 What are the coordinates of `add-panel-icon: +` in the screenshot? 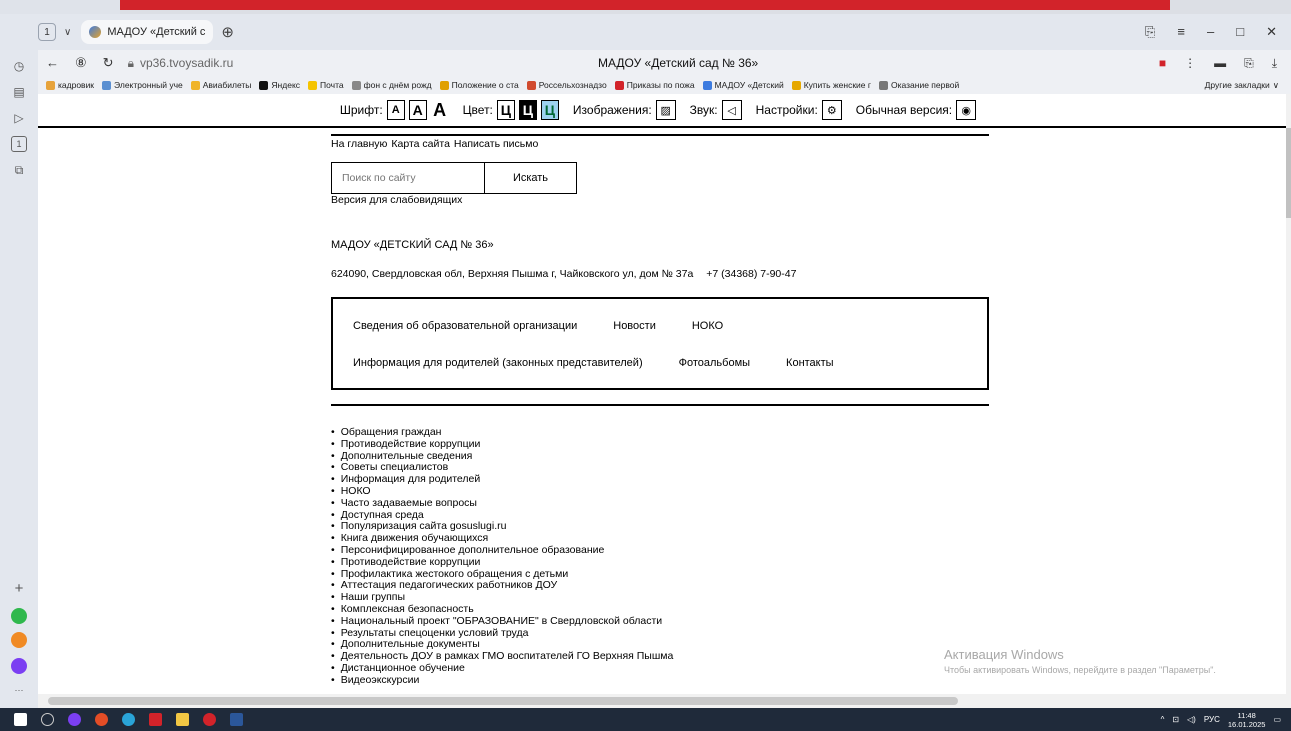 It's located at (19, 588).